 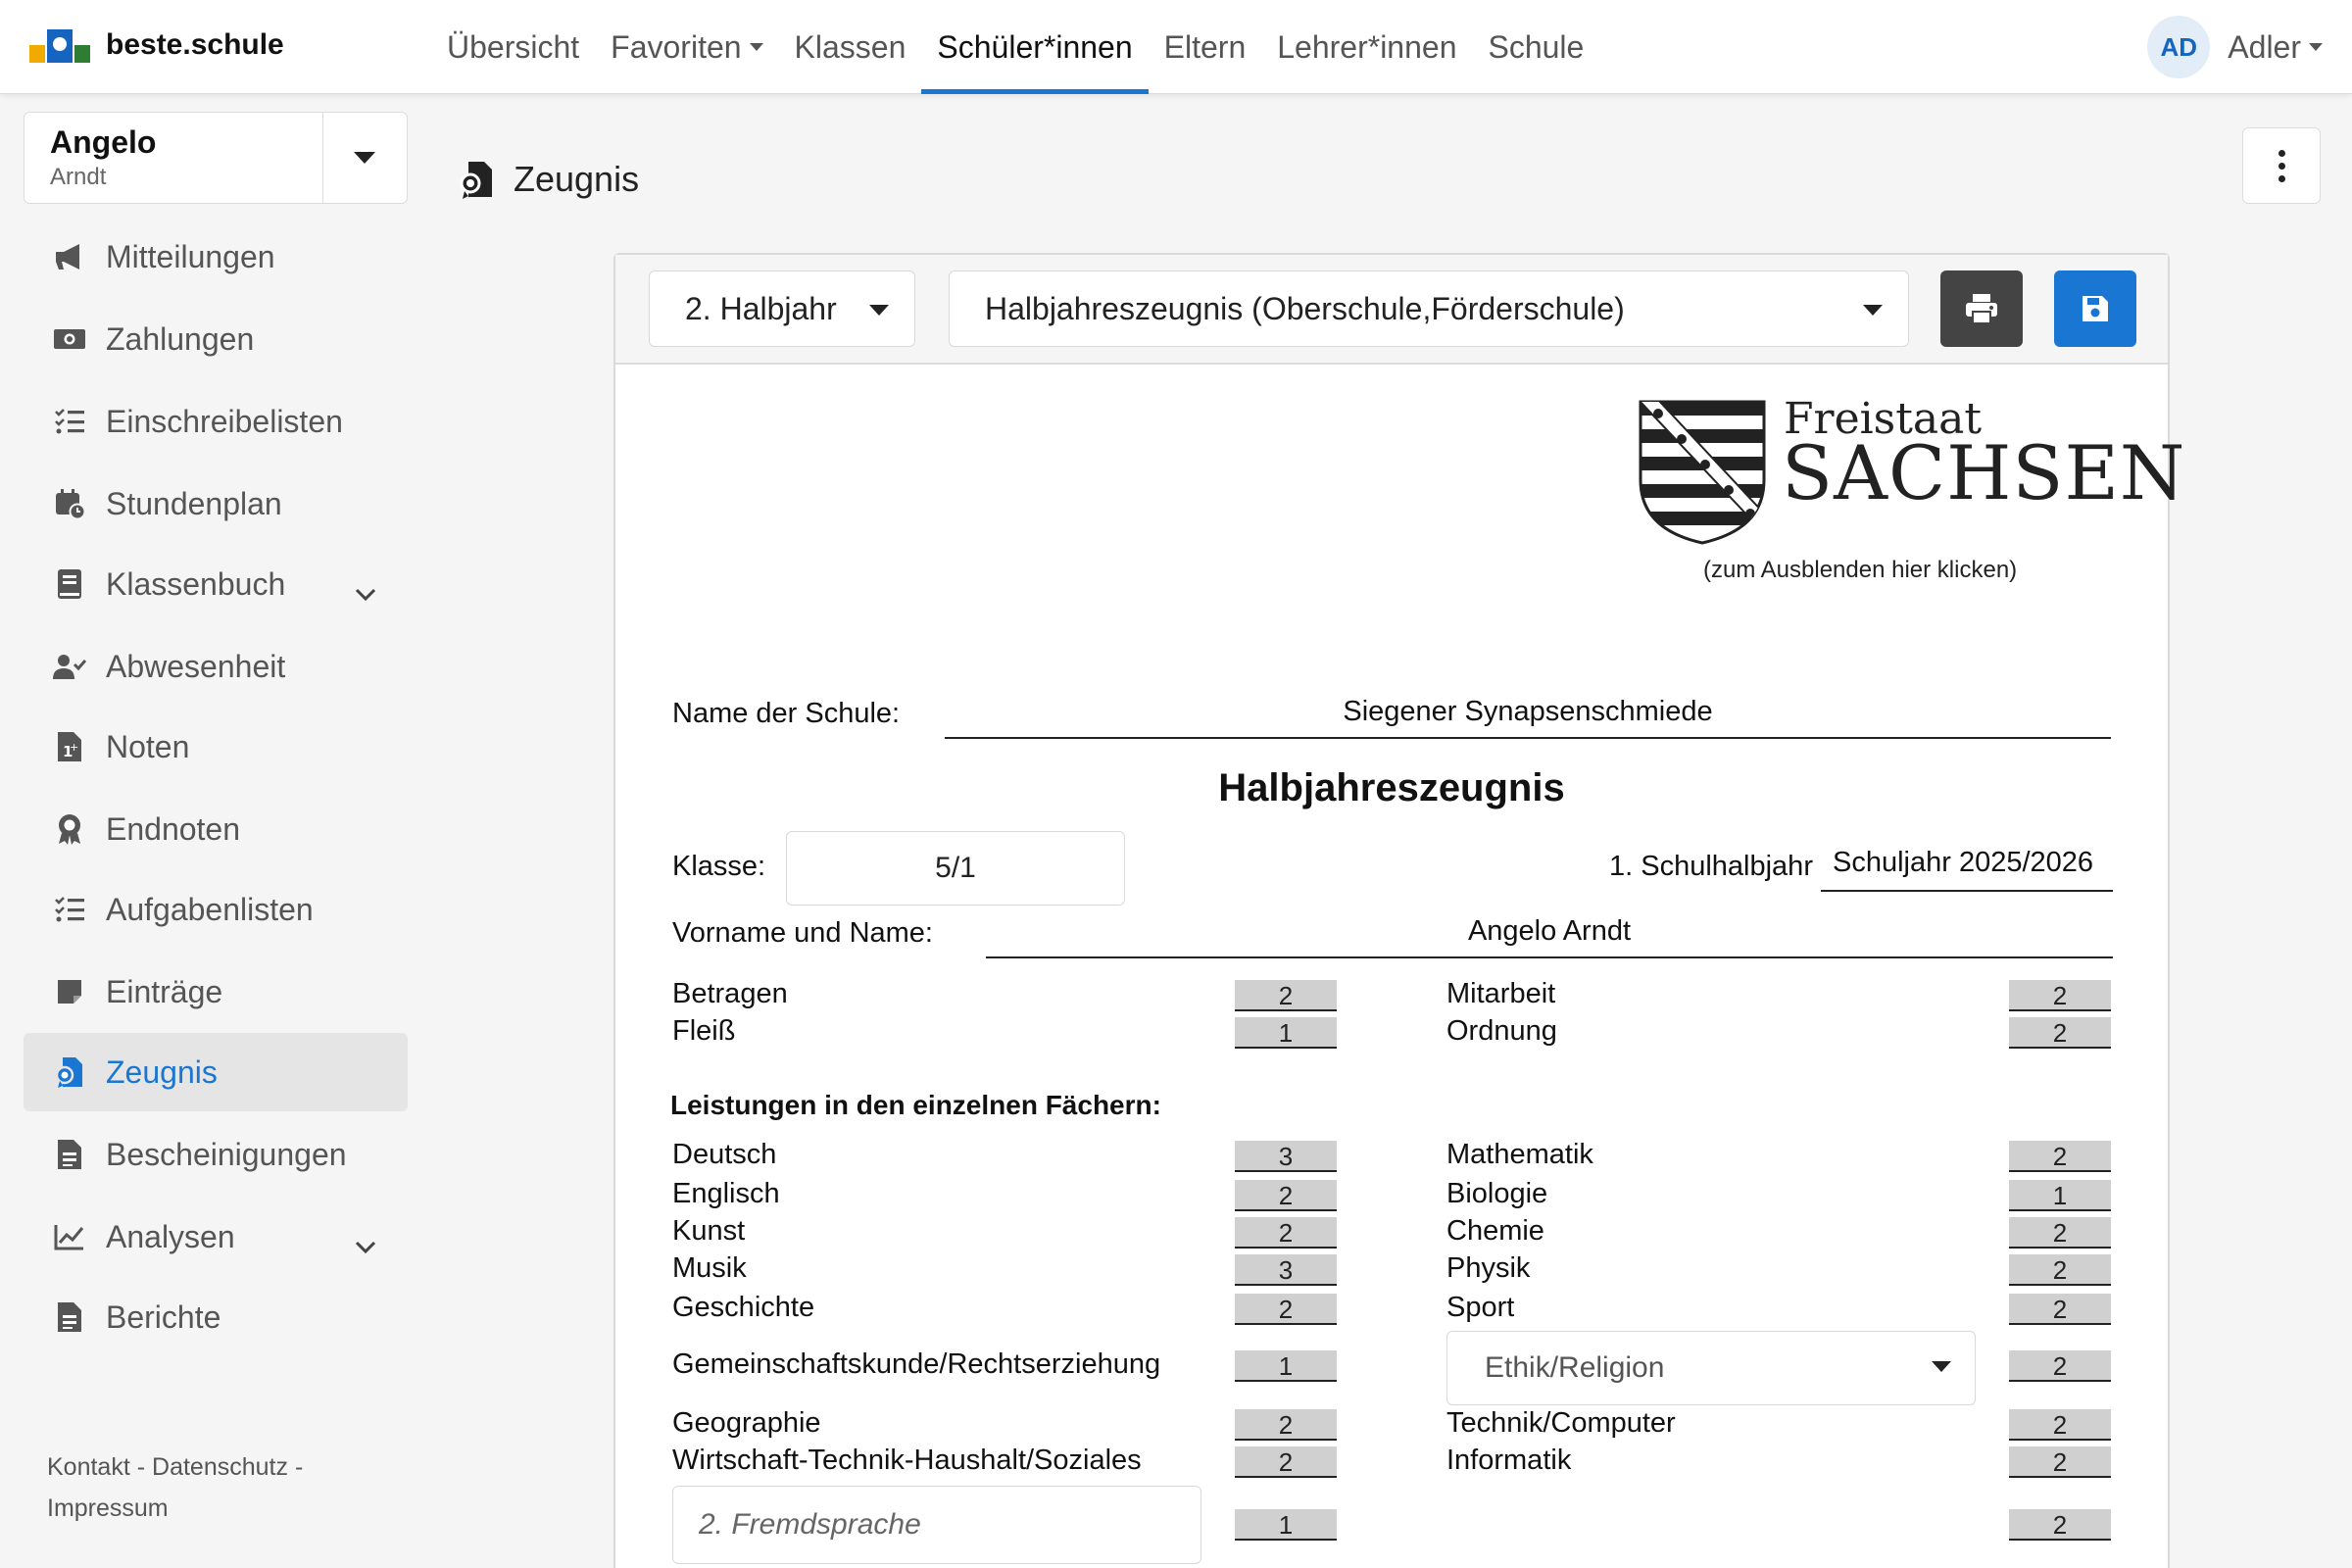 What do you see at coordinates (69, 909) in the screenshot?
I see `checklist-icon` at bounding box center [69, 909].